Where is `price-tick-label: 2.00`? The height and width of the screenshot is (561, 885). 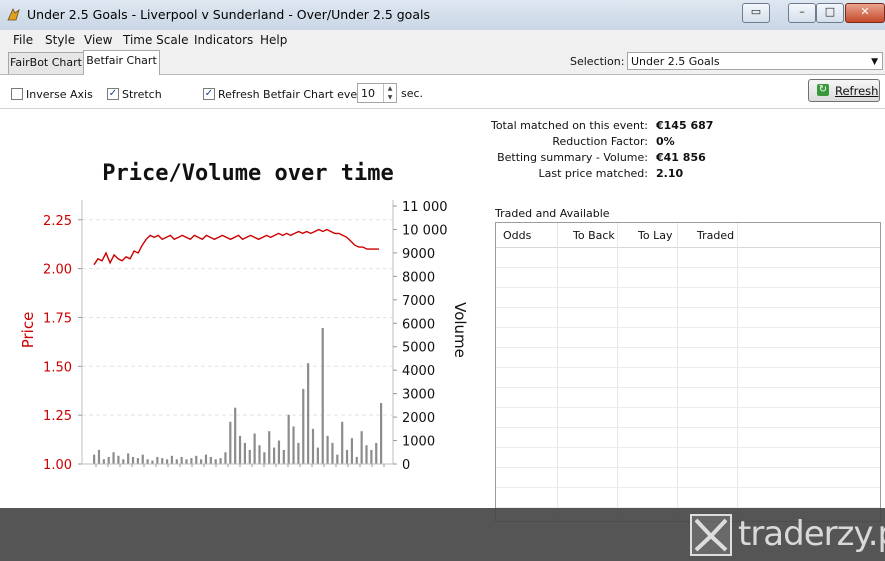 price-tick-label: 2.00 is located at coordinates (57, 270).